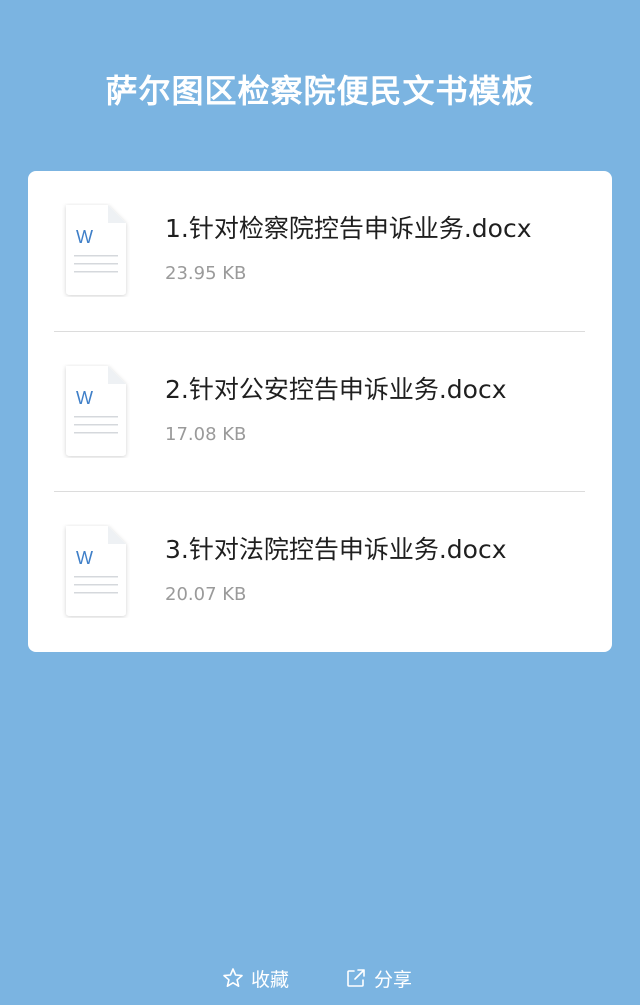 This screenshot has width=640, height=1005. I want to click on favorite-label: 收藏, so click(270, 979).